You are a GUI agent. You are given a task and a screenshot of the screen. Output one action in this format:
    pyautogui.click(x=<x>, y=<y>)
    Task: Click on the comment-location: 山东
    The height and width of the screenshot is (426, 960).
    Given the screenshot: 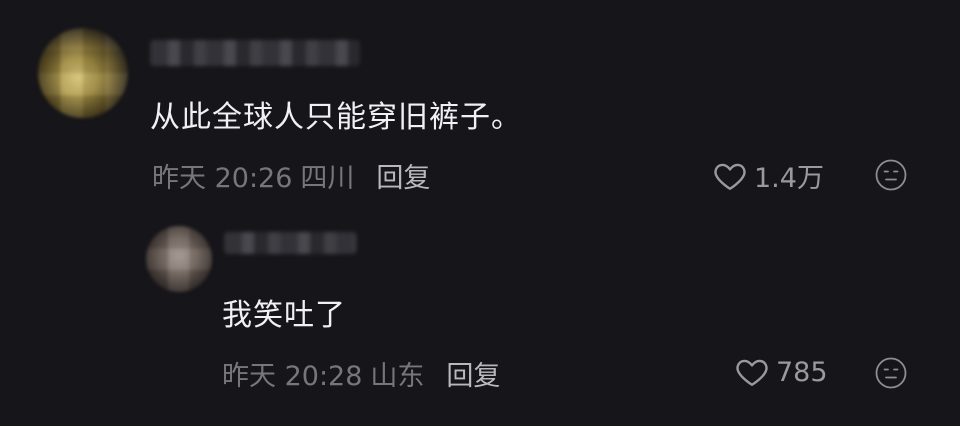 What is the action you would take?
    pyautogui.click(x=397, y=376)
    